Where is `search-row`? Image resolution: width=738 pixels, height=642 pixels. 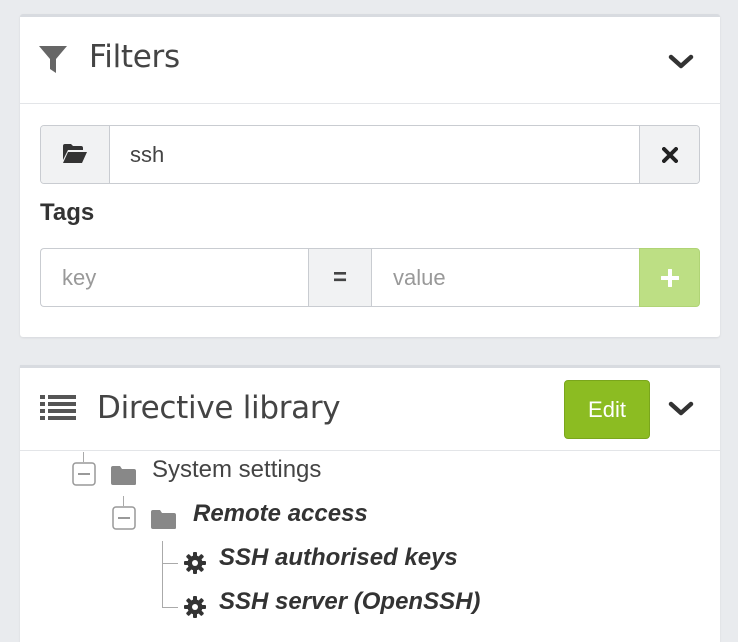 search-row is located at coordinates (370, 154).